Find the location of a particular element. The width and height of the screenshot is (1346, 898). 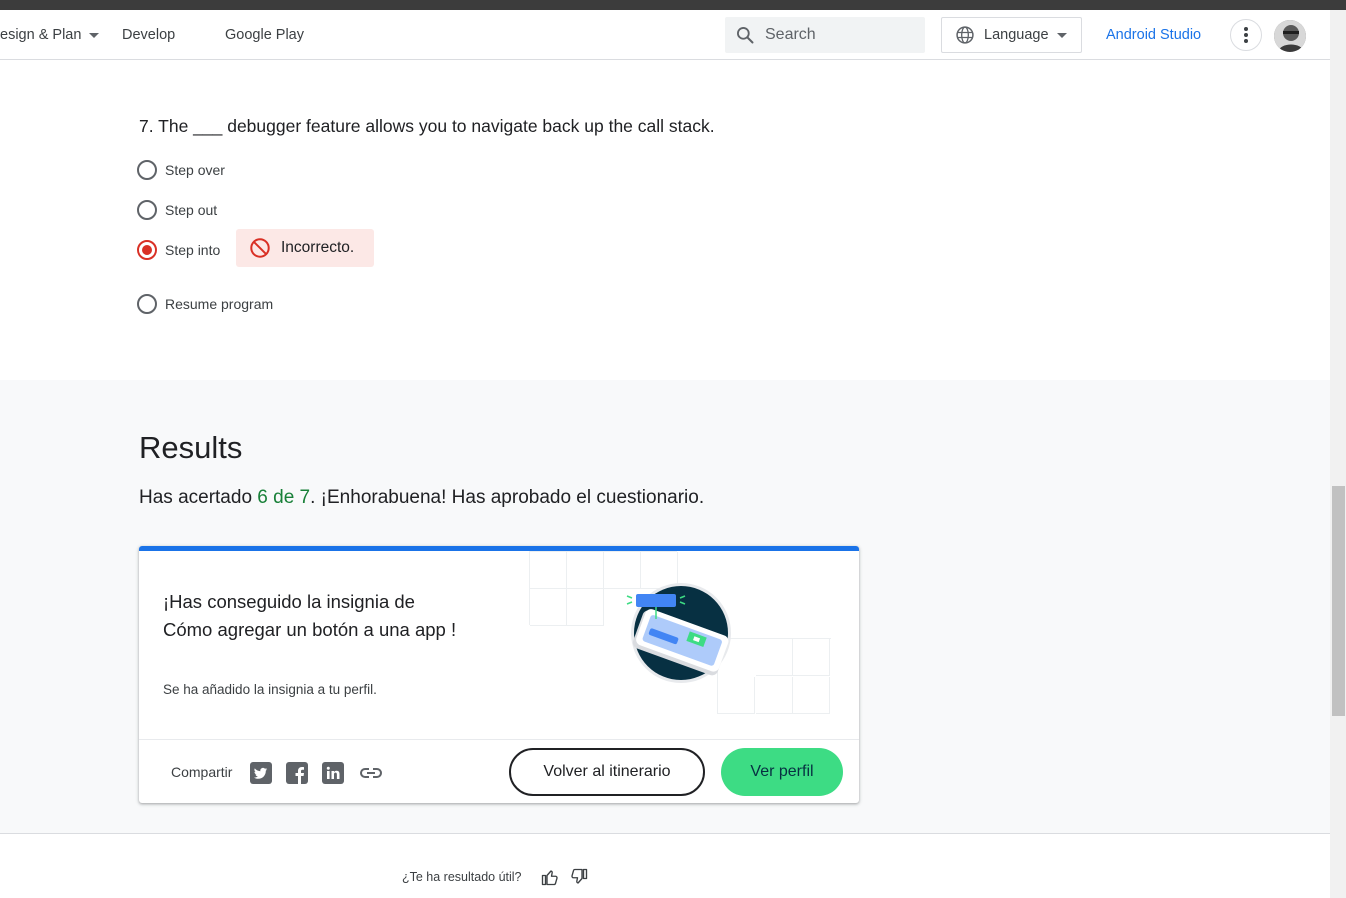

badge-name: Cómo agregar un botón a una app ! is located at coordinates (310, 629).